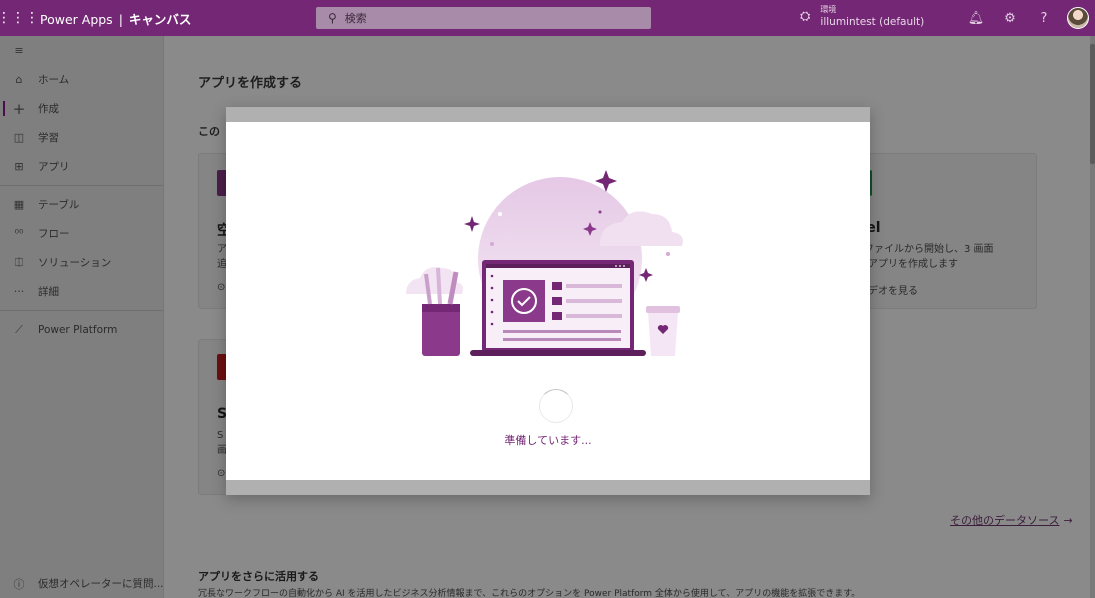 The width and height of the screenshot is (1095, 598). What do you see at coordinates (19, 291) in the screenshot?
I see `more-icon: ···` at bounding box center [19, 291].